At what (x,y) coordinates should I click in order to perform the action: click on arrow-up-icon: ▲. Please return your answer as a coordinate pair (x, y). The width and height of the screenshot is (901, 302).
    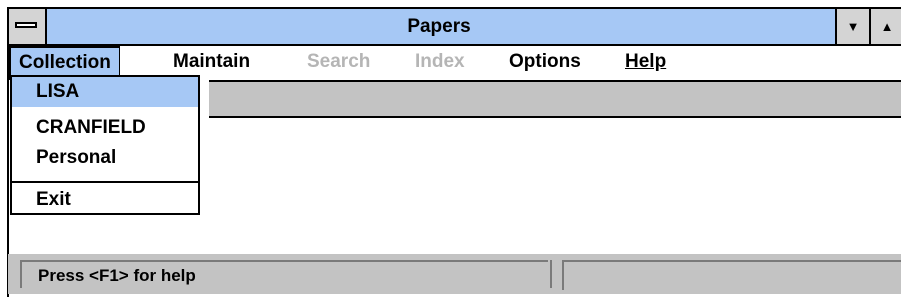
    Looking at the image, I should click on (887, 26).